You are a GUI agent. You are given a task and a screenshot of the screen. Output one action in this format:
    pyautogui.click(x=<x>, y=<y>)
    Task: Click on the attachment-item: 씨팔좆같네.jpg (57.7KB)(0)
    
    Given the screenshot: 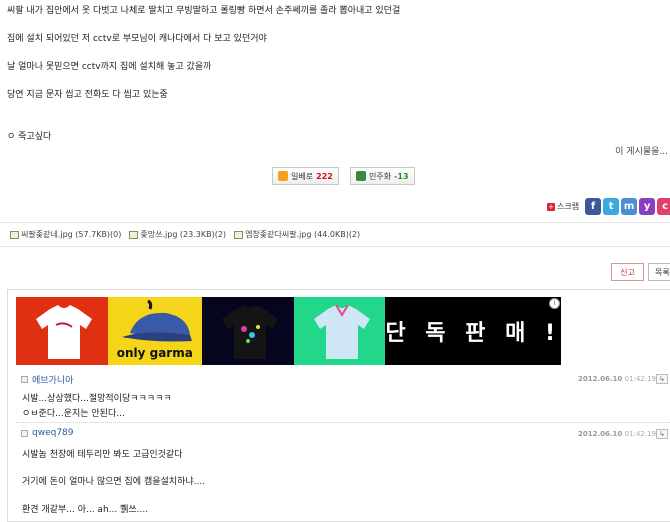 What is the action you would take?
    pyautogui.click(x=65, y=234)
    